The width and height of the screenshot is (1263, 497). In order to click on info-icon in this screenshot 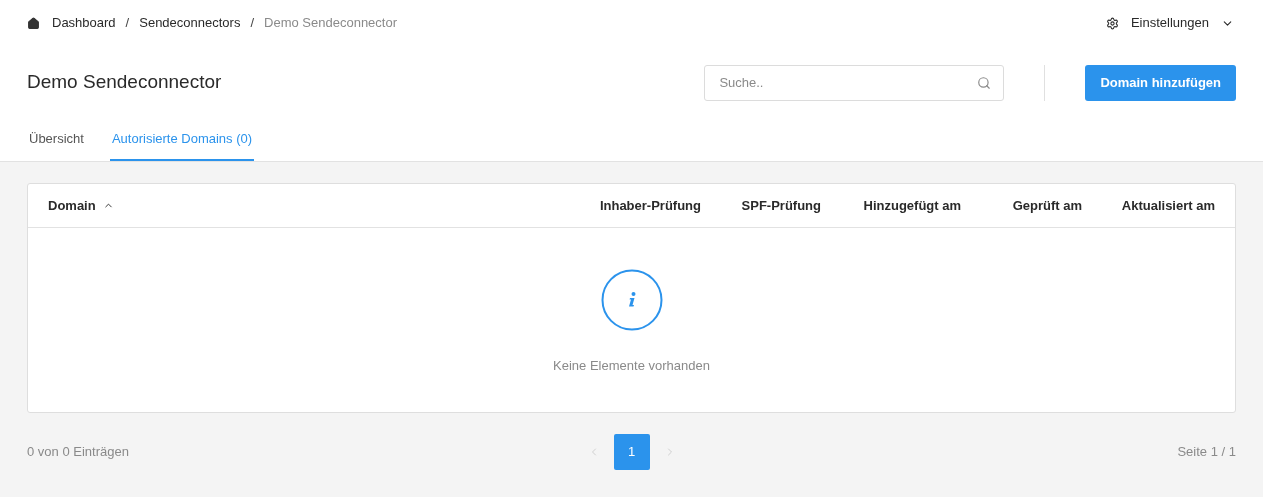, I will do `click(631, 300)`.